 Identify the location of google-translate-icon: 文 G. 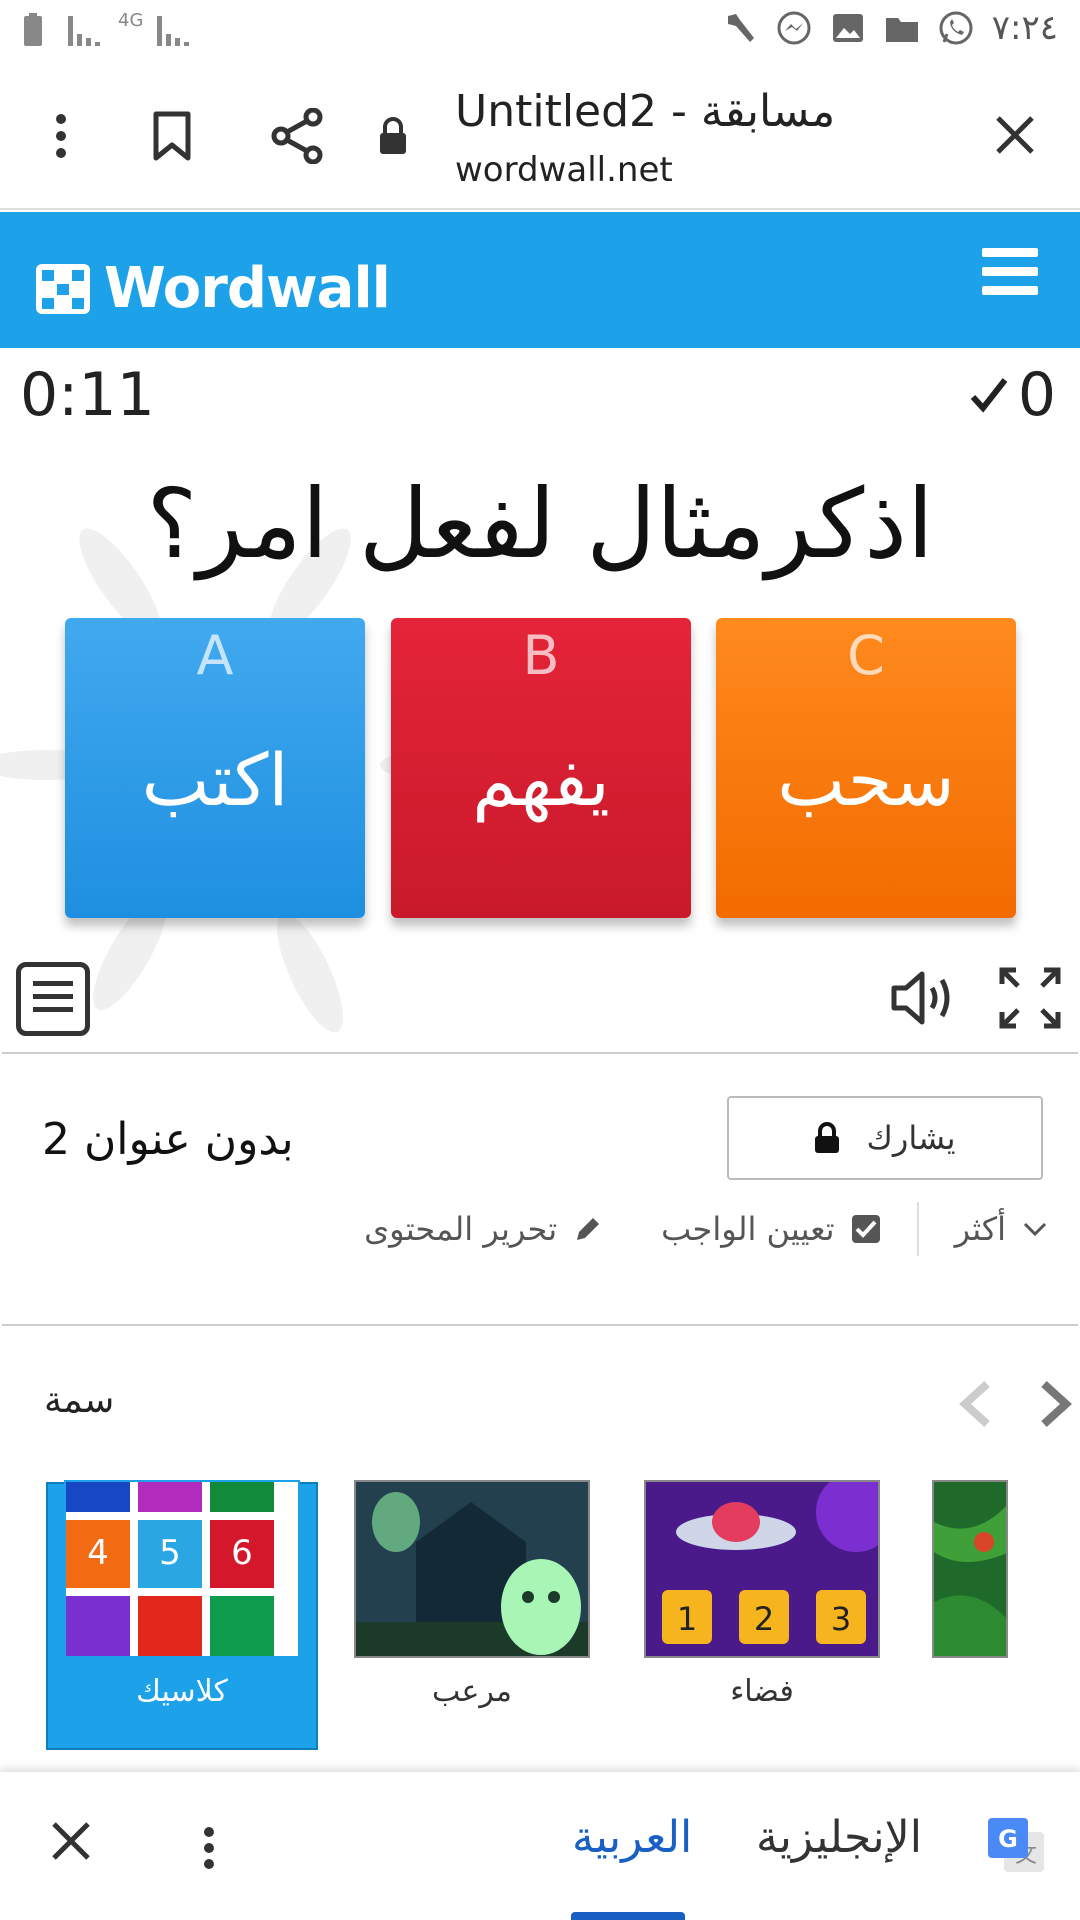
(1016, 1845).